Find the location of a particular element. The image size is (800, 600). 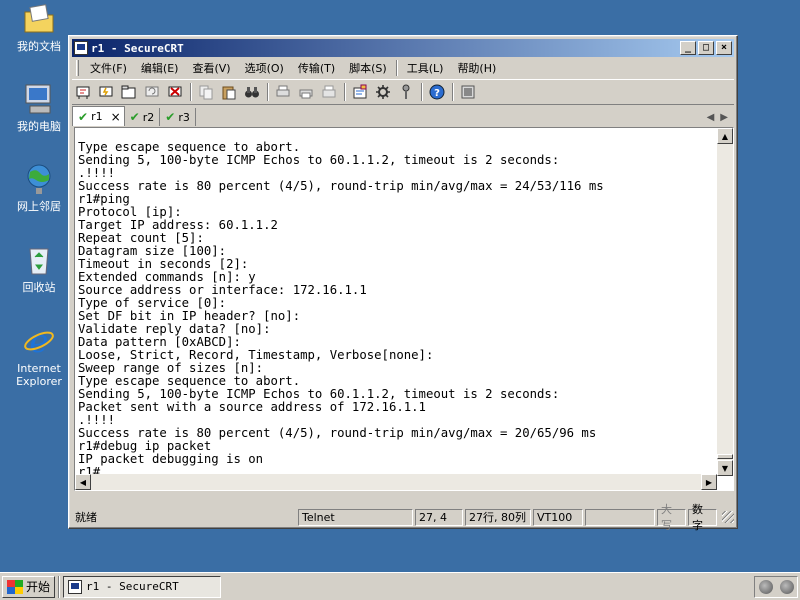

terminal-line: IP packet debugging is on is located at coordinates (171, 459).